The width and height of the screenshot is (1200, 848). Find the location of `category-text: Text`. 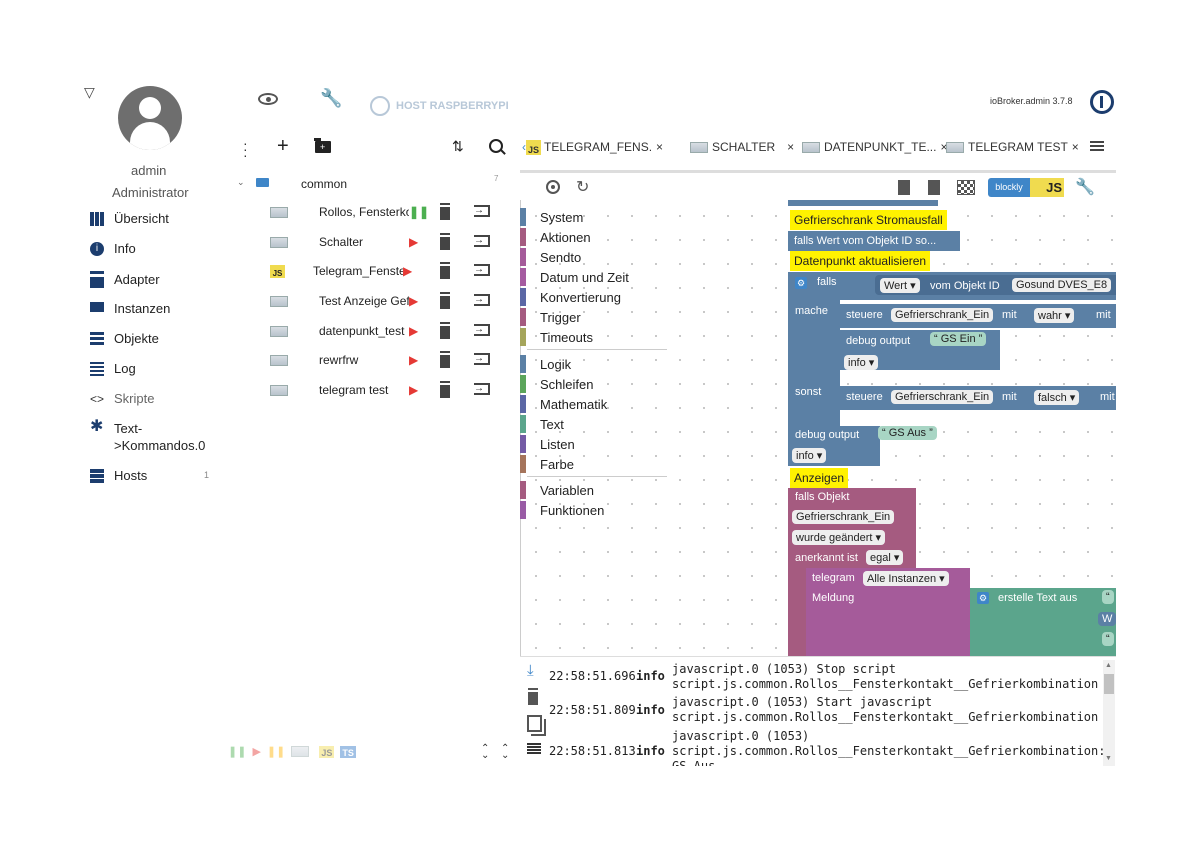

category-text: Text is located at coordinates (542, 424).